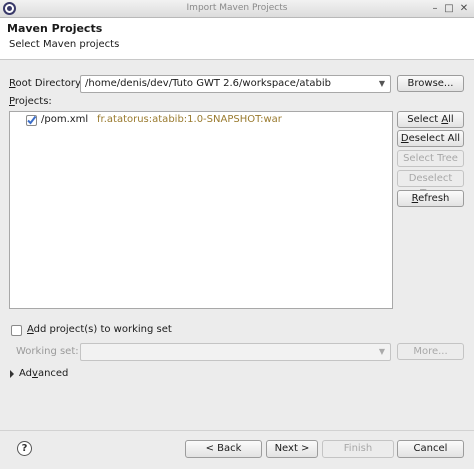 Image resolution: width=474 pixels, height=469 pixels. I want to click on page-subtitle: Select Maven projects, so click(64, 44).